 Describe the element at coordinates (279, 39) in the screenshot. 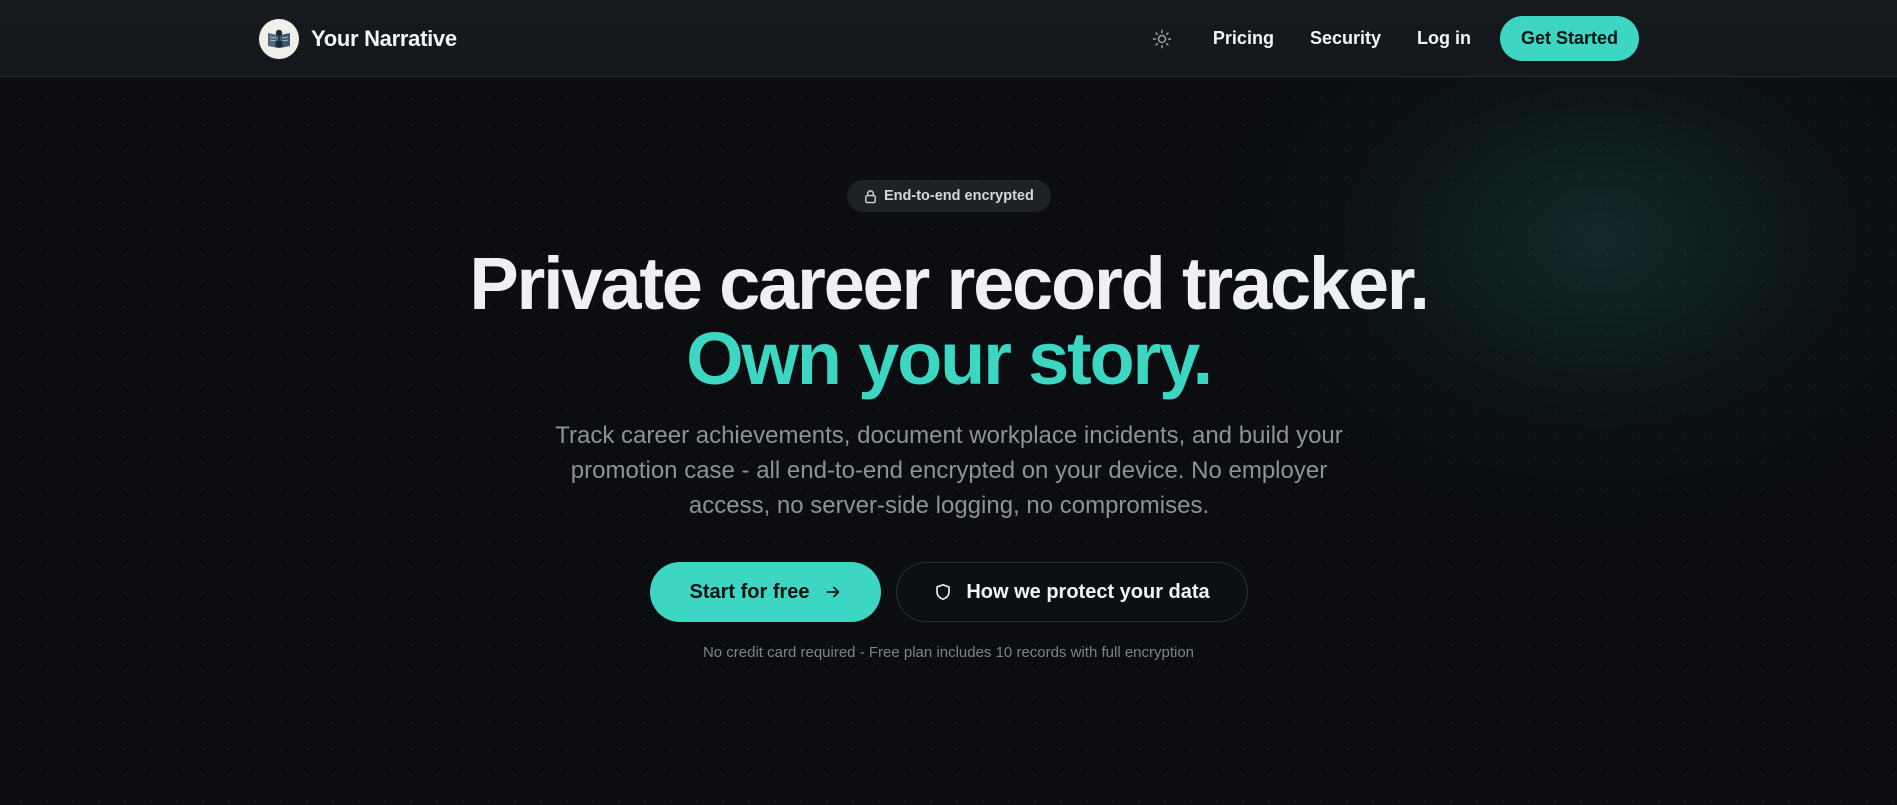

I see `book-logo-icon` at that location.